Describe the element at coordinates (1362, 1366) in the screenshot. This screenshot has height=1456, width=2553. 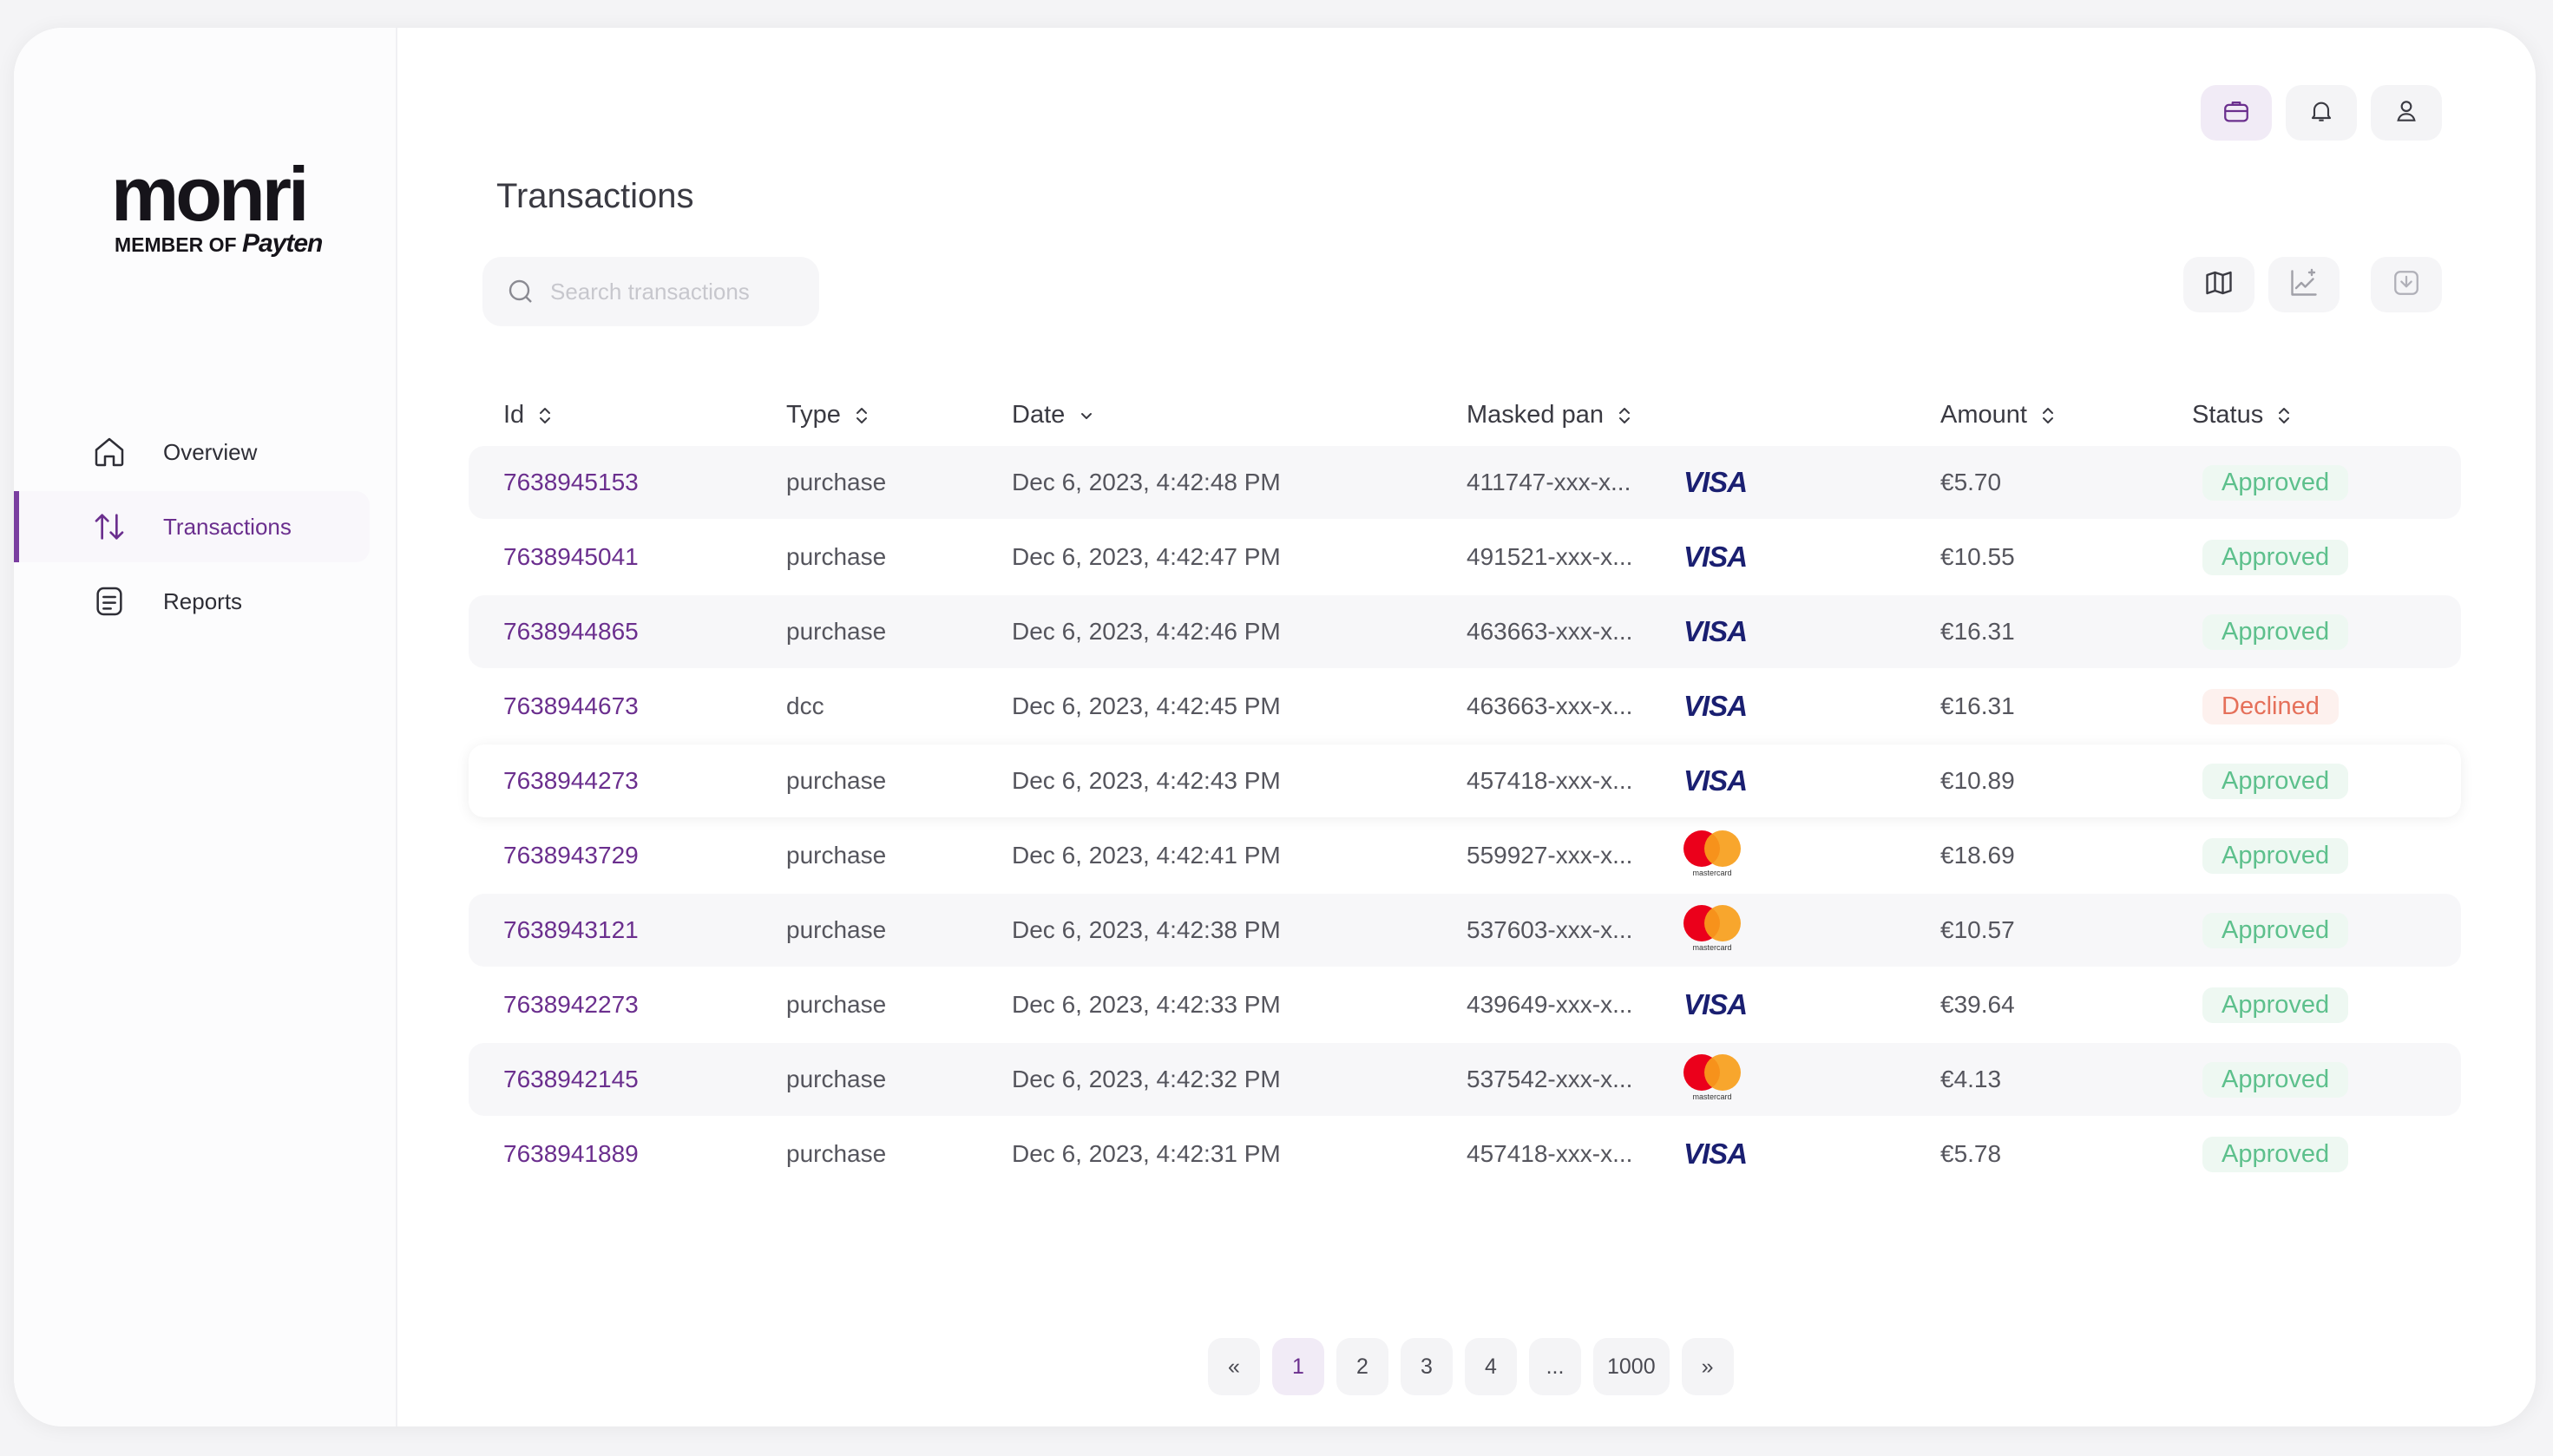
I see `page-button: 2` at that location.